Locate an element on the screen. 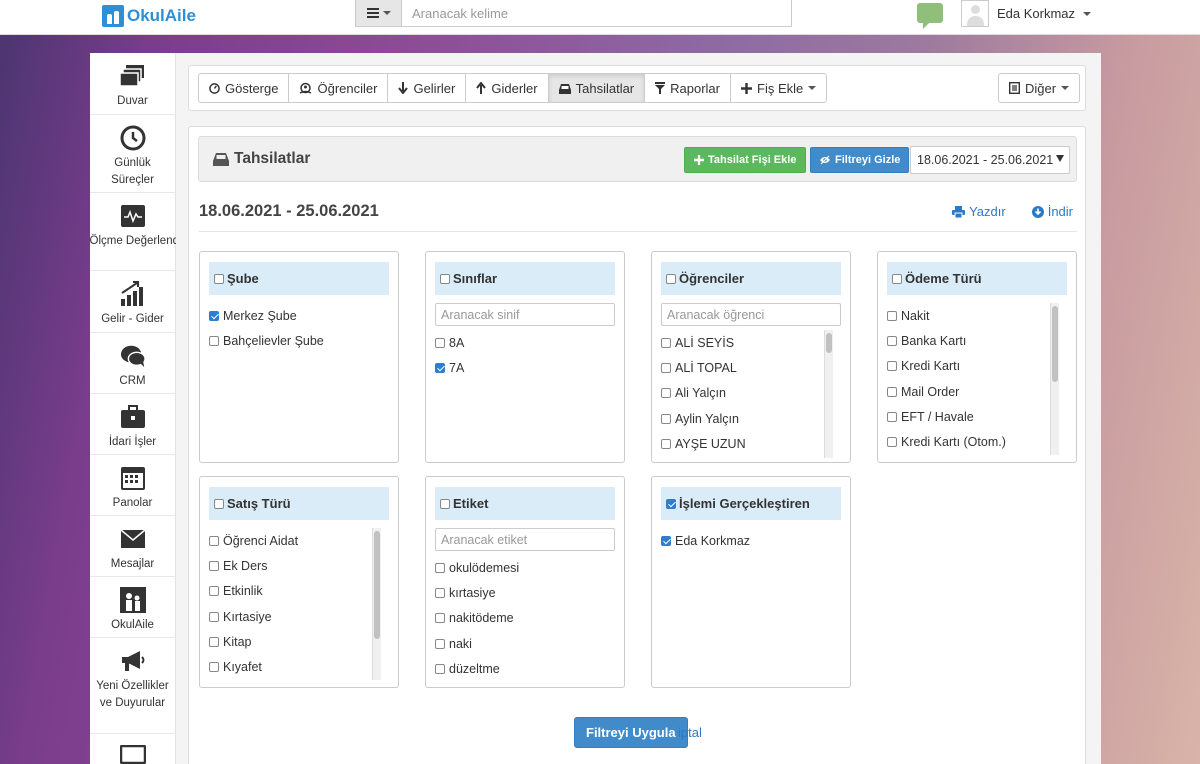  filter-option: düzeltme is located at coordinates (529, 668).